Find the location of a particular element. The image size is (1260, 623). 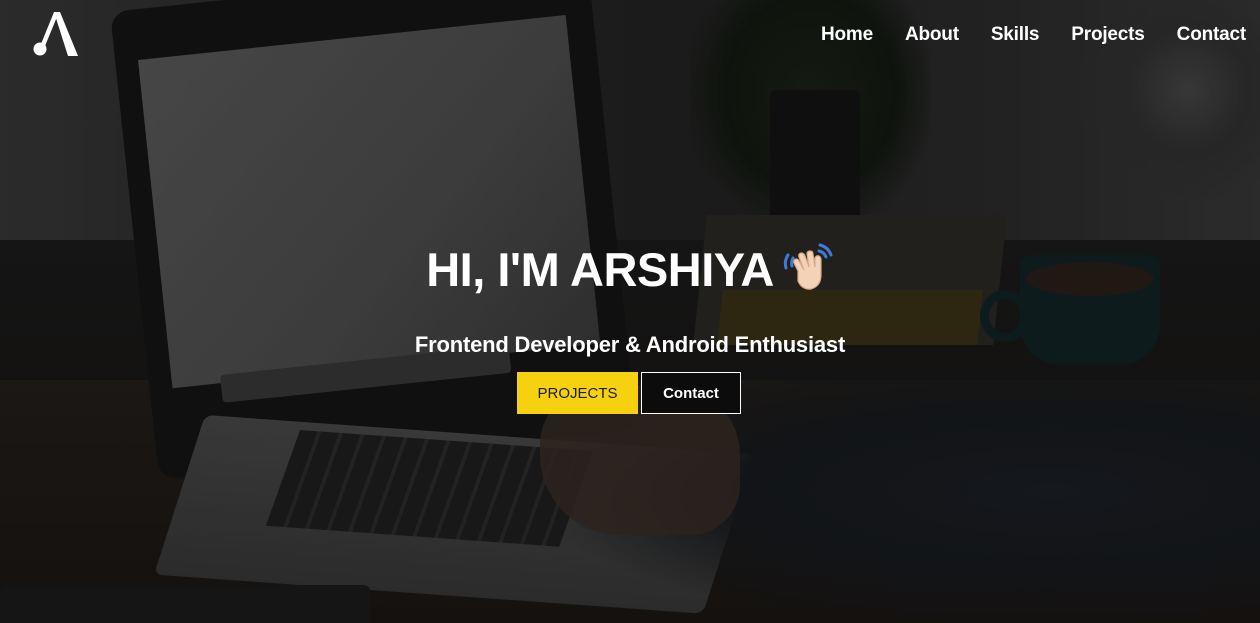

logo-icon is located at coordinates (55, 34).